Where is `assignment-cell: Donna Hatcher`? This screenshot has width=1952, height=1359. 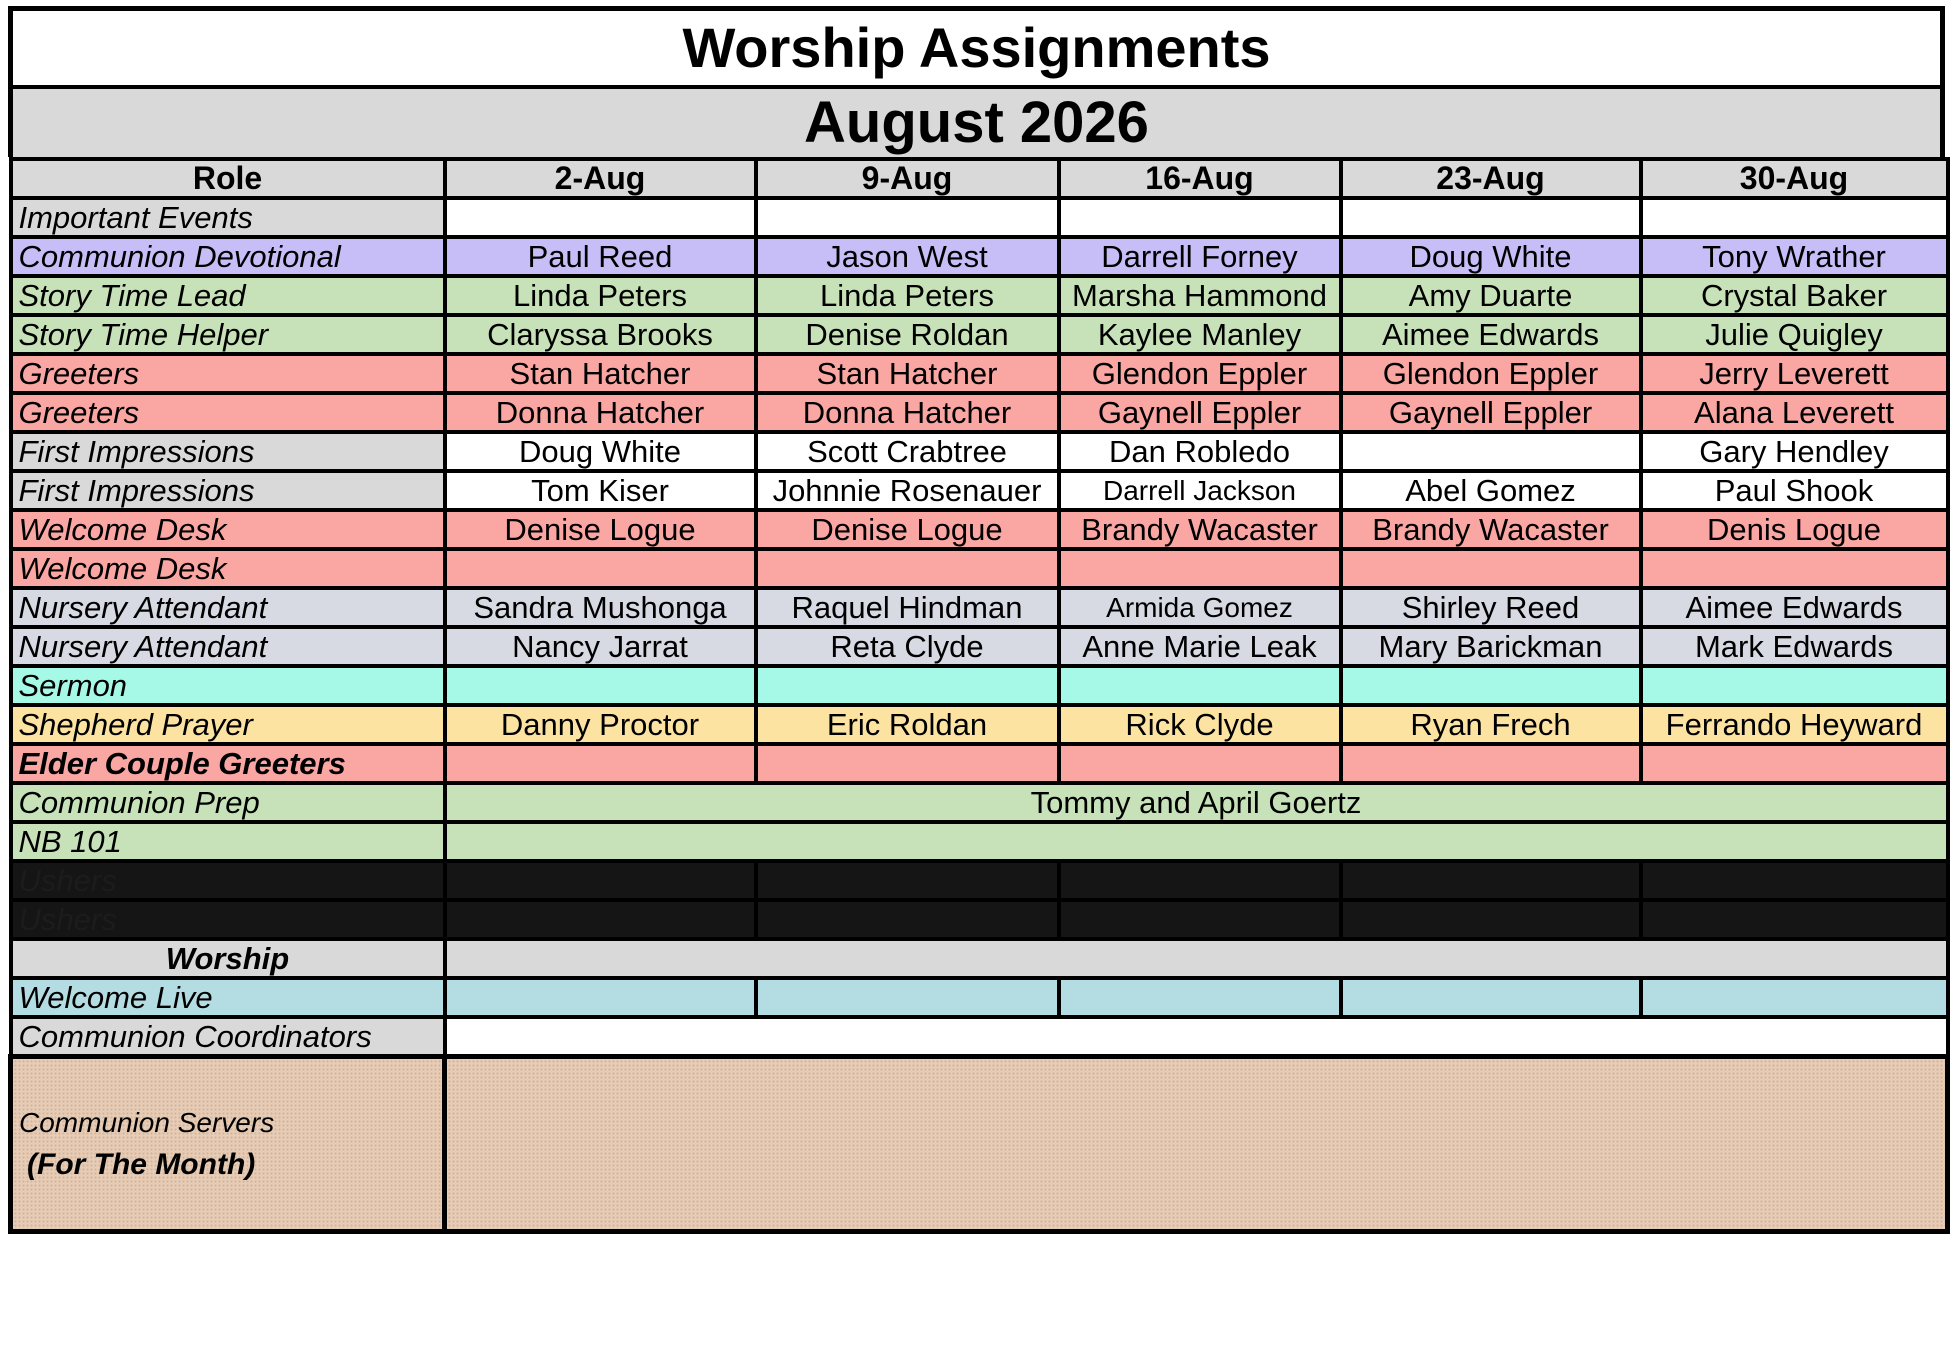
assignment-cell: Donna Hatcher is located at coordinates (600, 412).